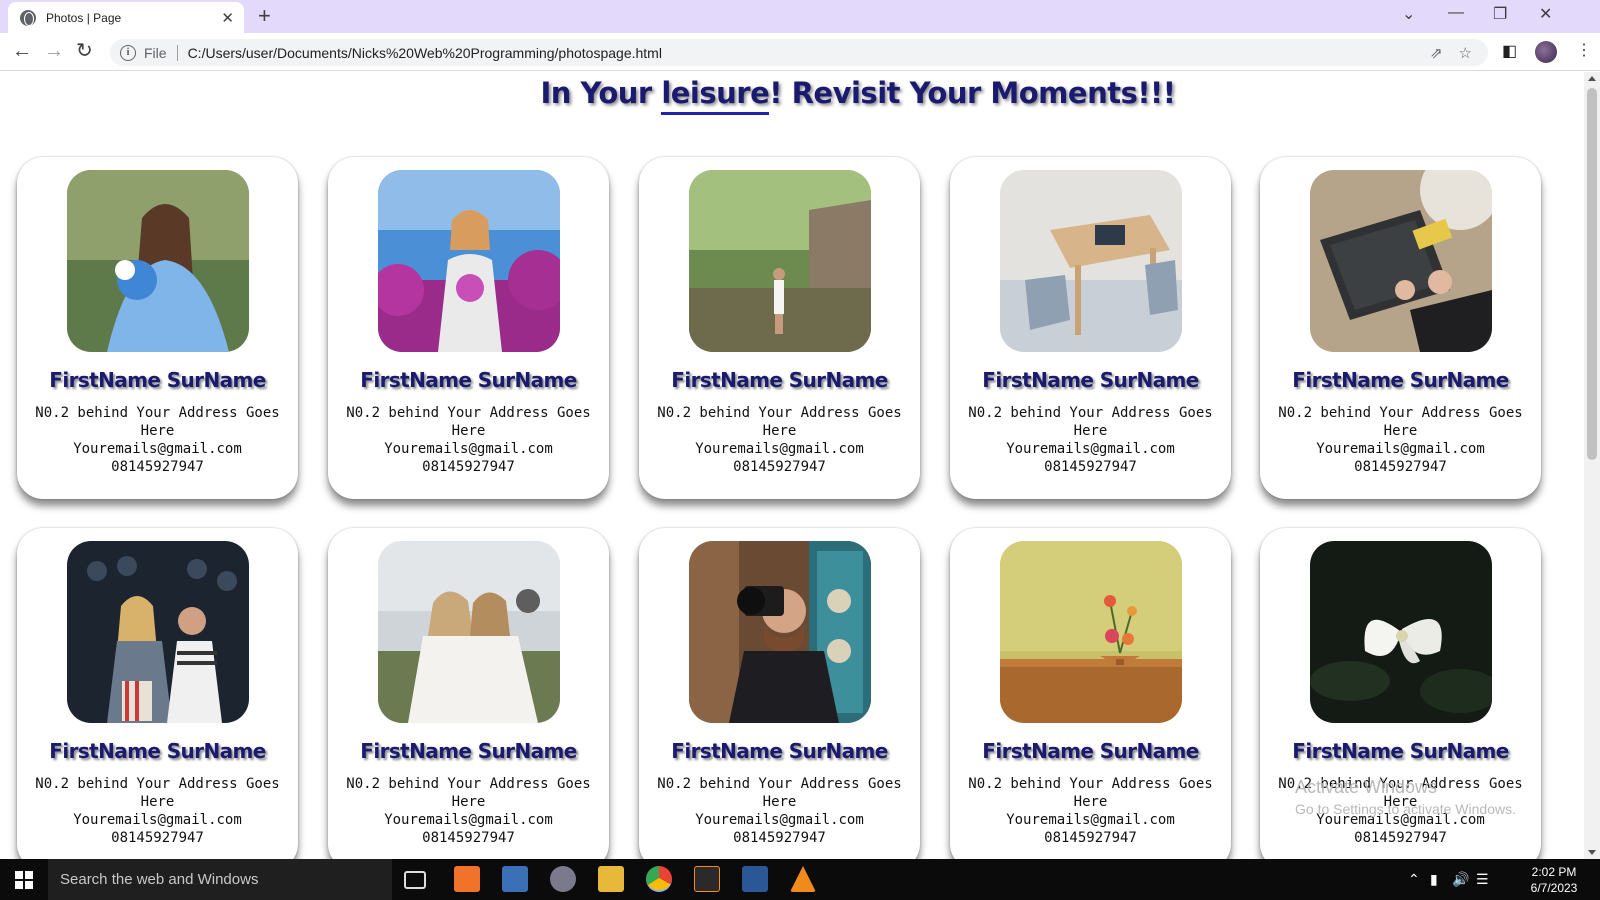 This screenshot has width=1600, height=900. I want to click on windows-logo-icon, so click(24, 879).